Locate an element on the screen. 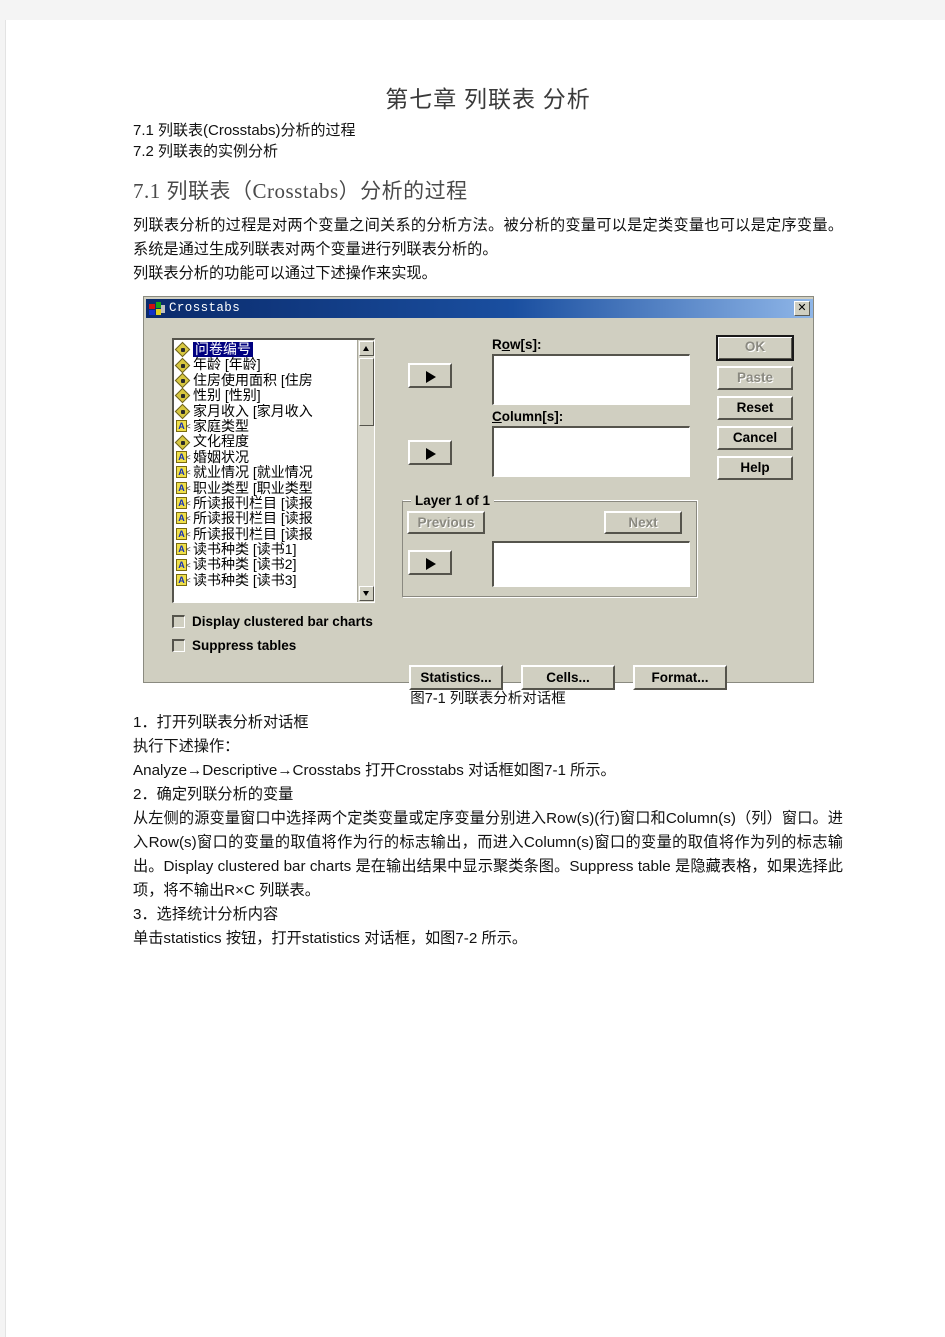 Image resolution: width=945 pixels, height=1337 pixels. layer-listbox is located at coordinates (591, 564).